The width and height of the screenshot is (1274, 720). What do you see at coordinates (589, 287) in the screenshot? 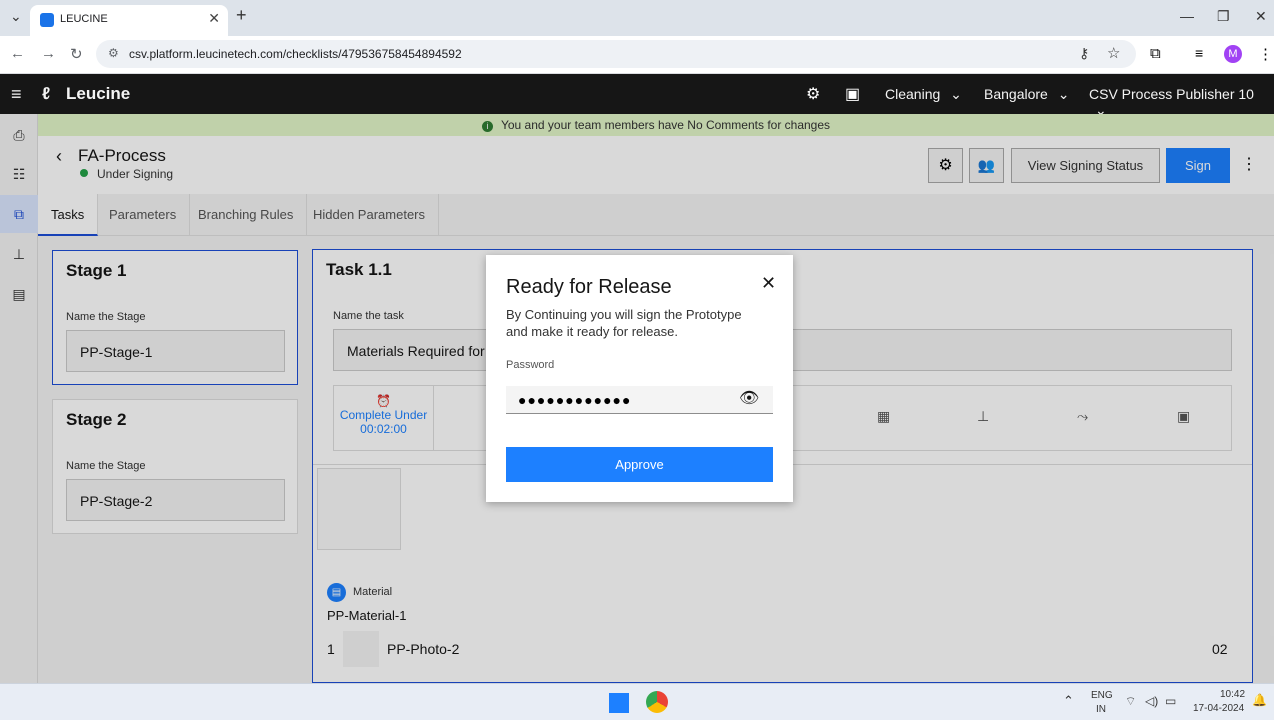
I see `modal-title: Ready for Release` at bounding box center [589, 287].